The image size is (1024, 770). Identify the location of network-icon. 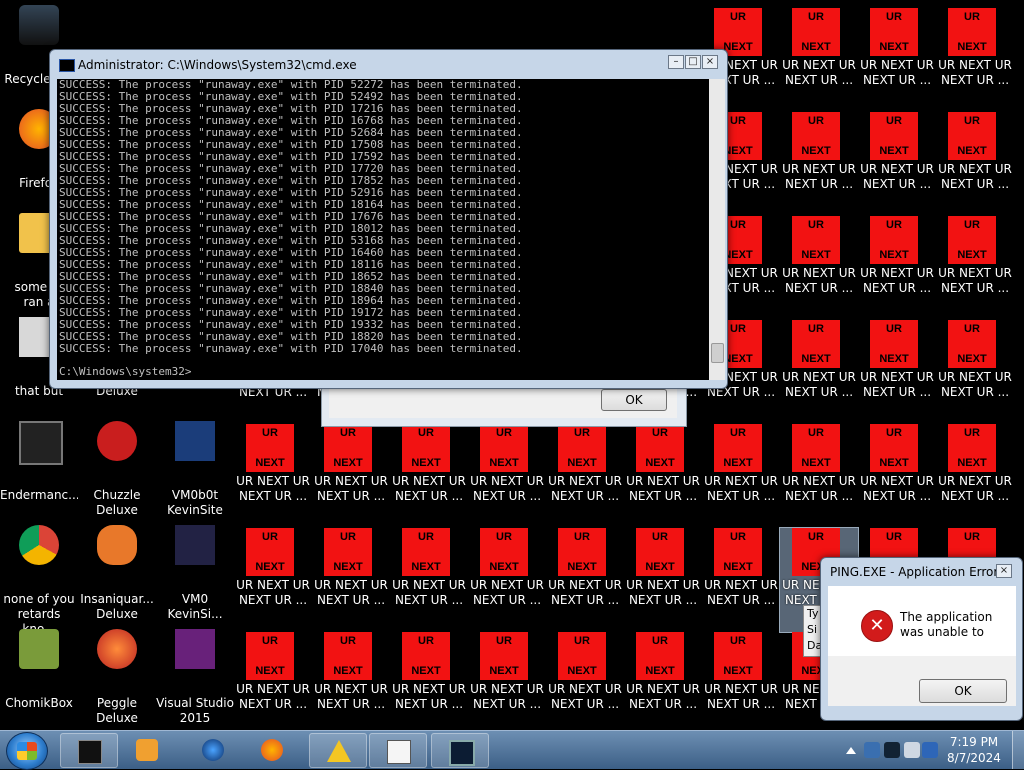
(872, 750).